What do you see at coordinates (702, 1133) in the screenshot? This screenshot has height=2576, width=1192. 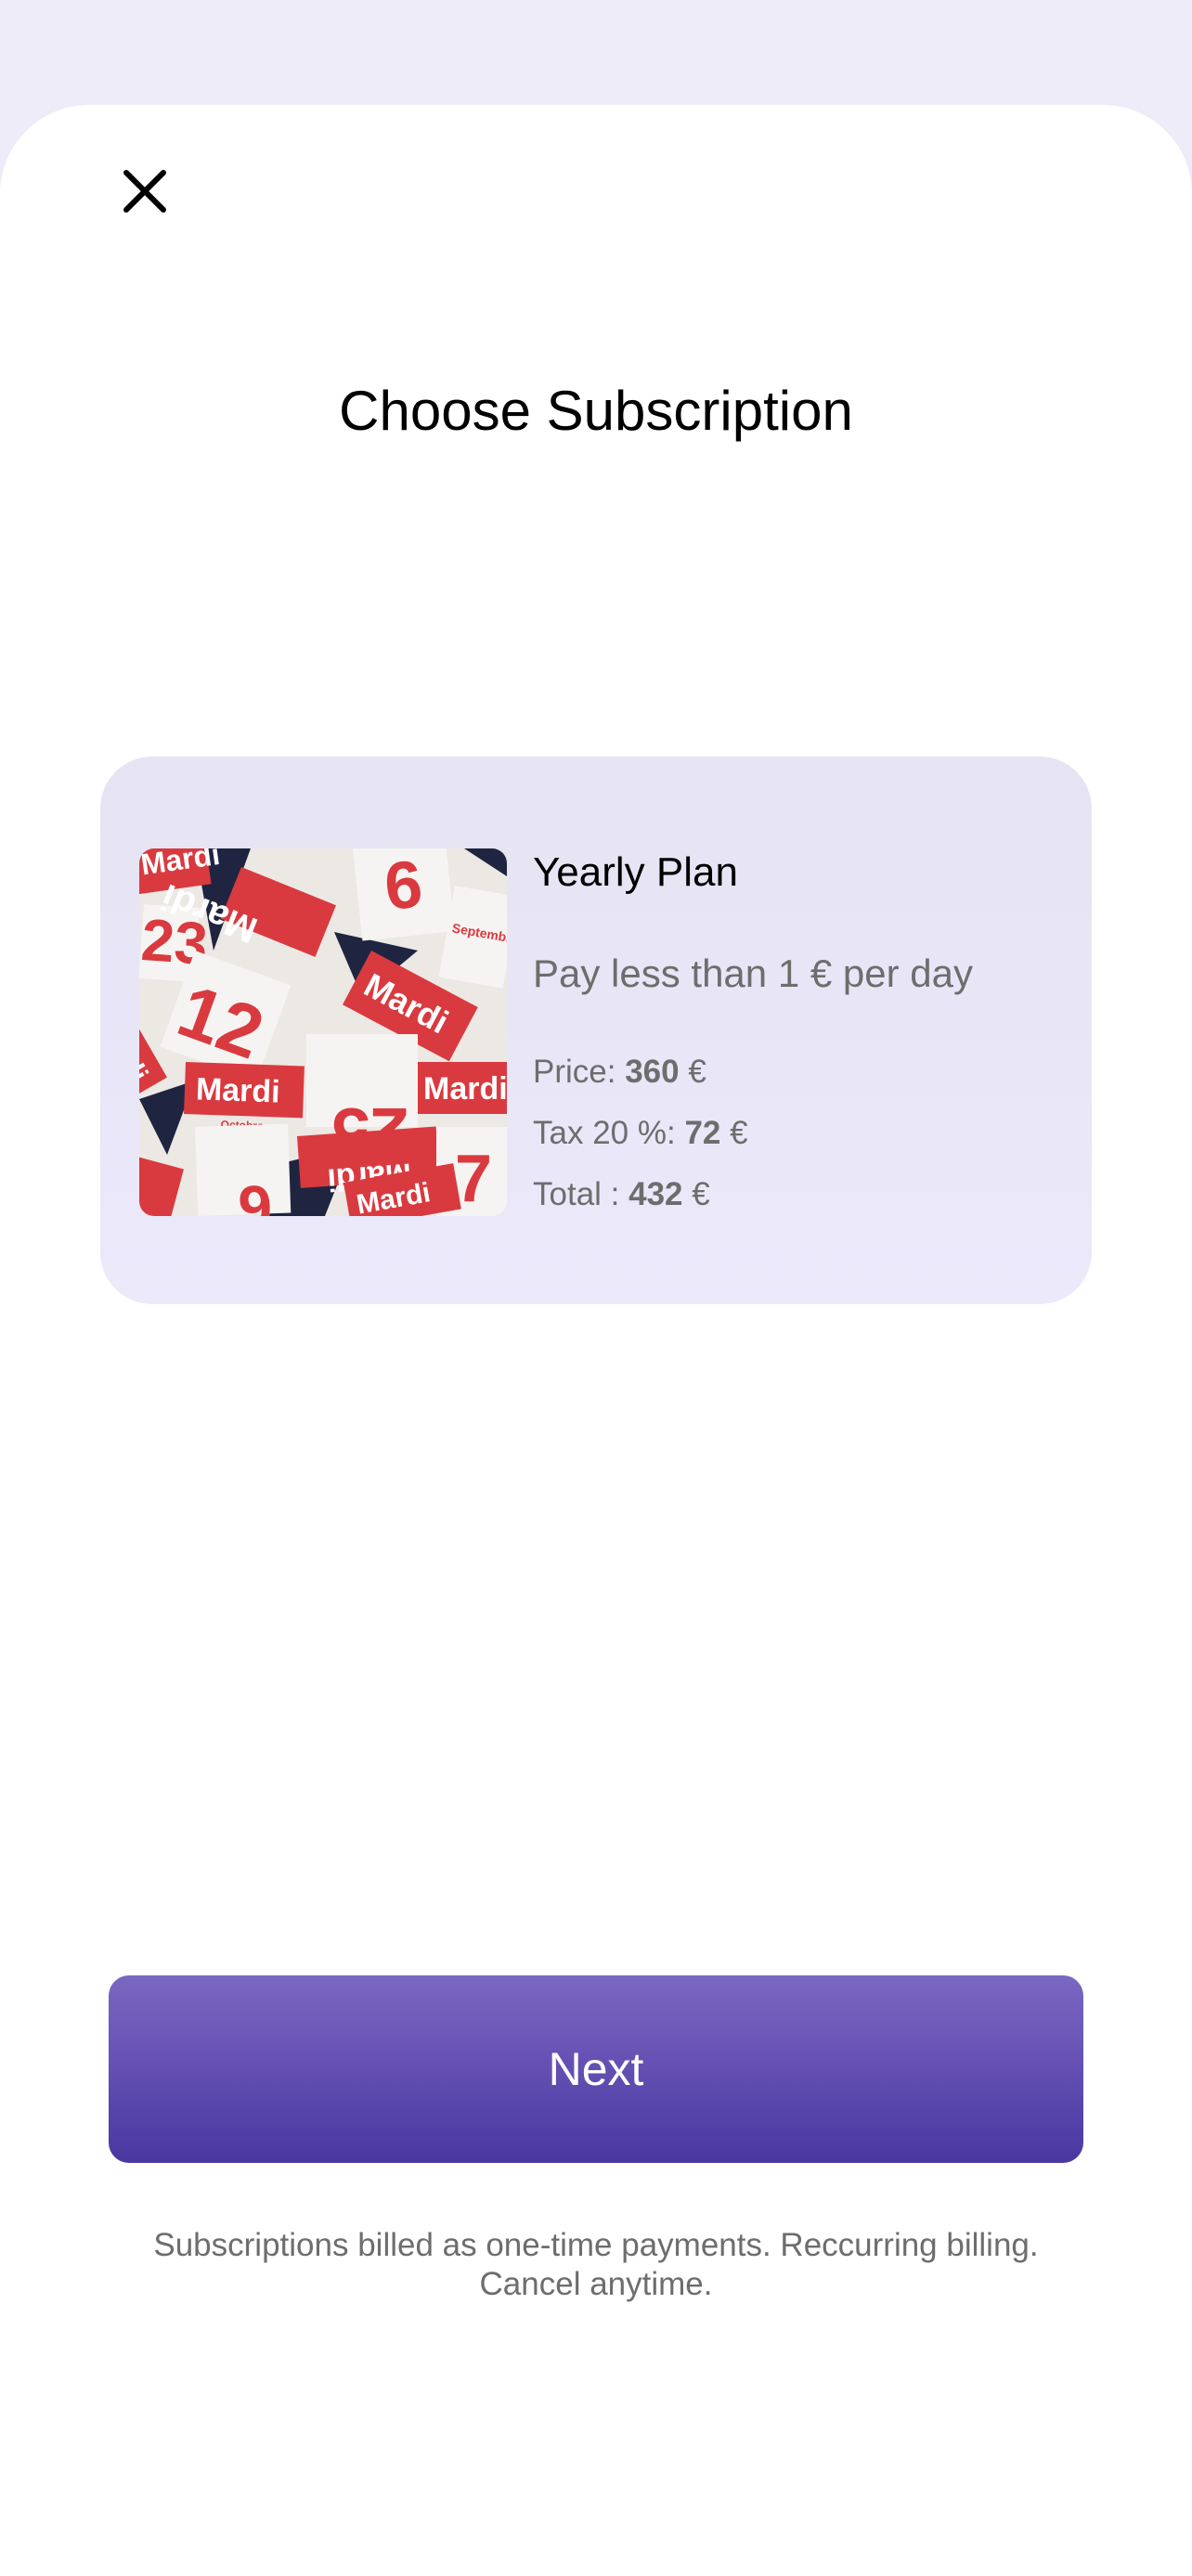 I see `tax-value: 72` at bounding box center [702, 1133].